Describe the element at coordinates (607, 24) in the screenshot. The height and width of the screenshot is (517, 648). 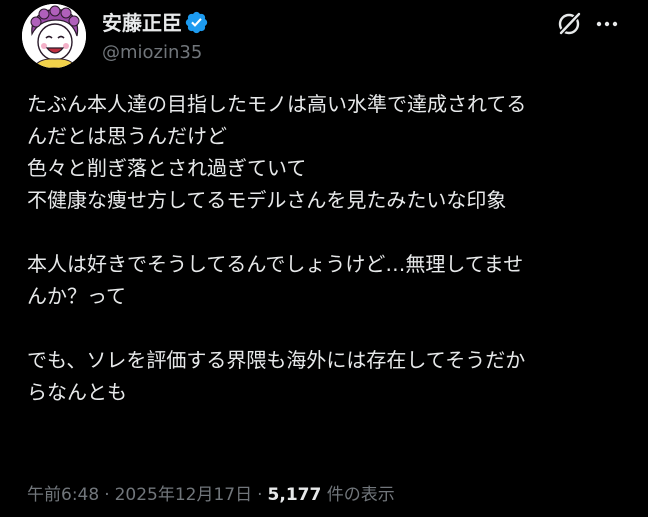
I see `more-dots-icon` at that location.